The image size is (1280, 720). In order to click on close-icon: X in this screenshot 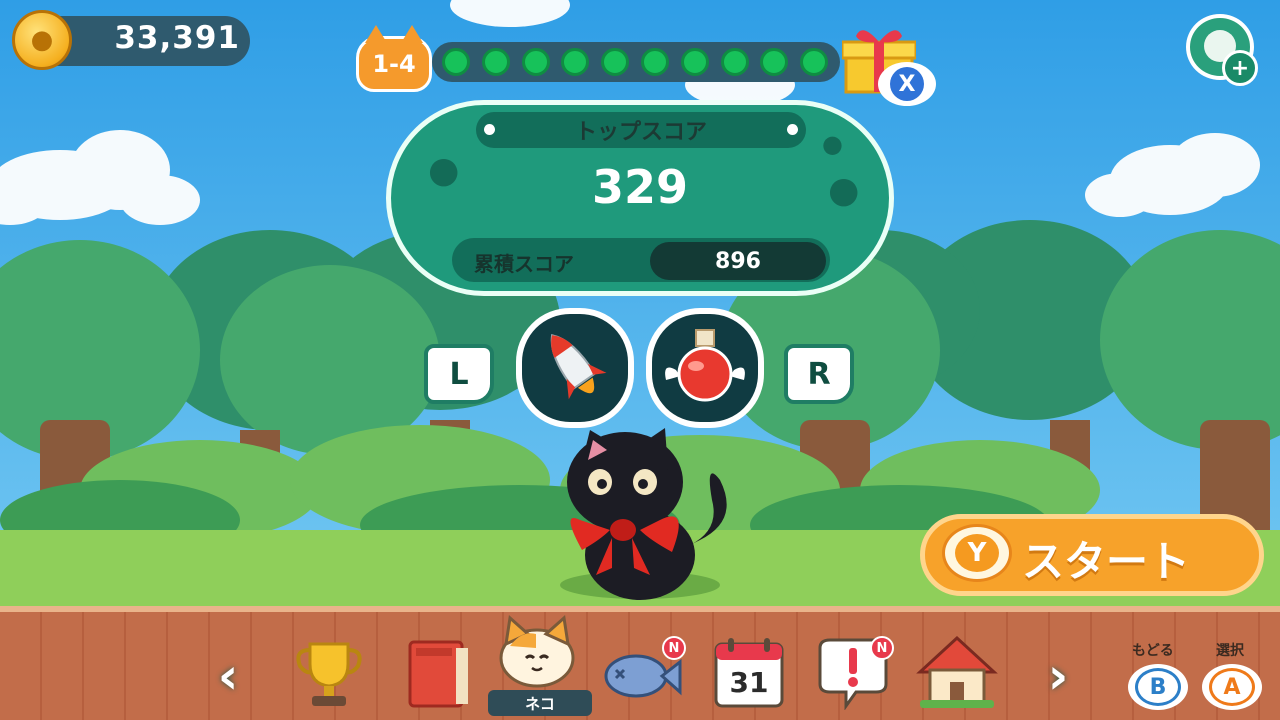, I will do `click(907, 84)`.